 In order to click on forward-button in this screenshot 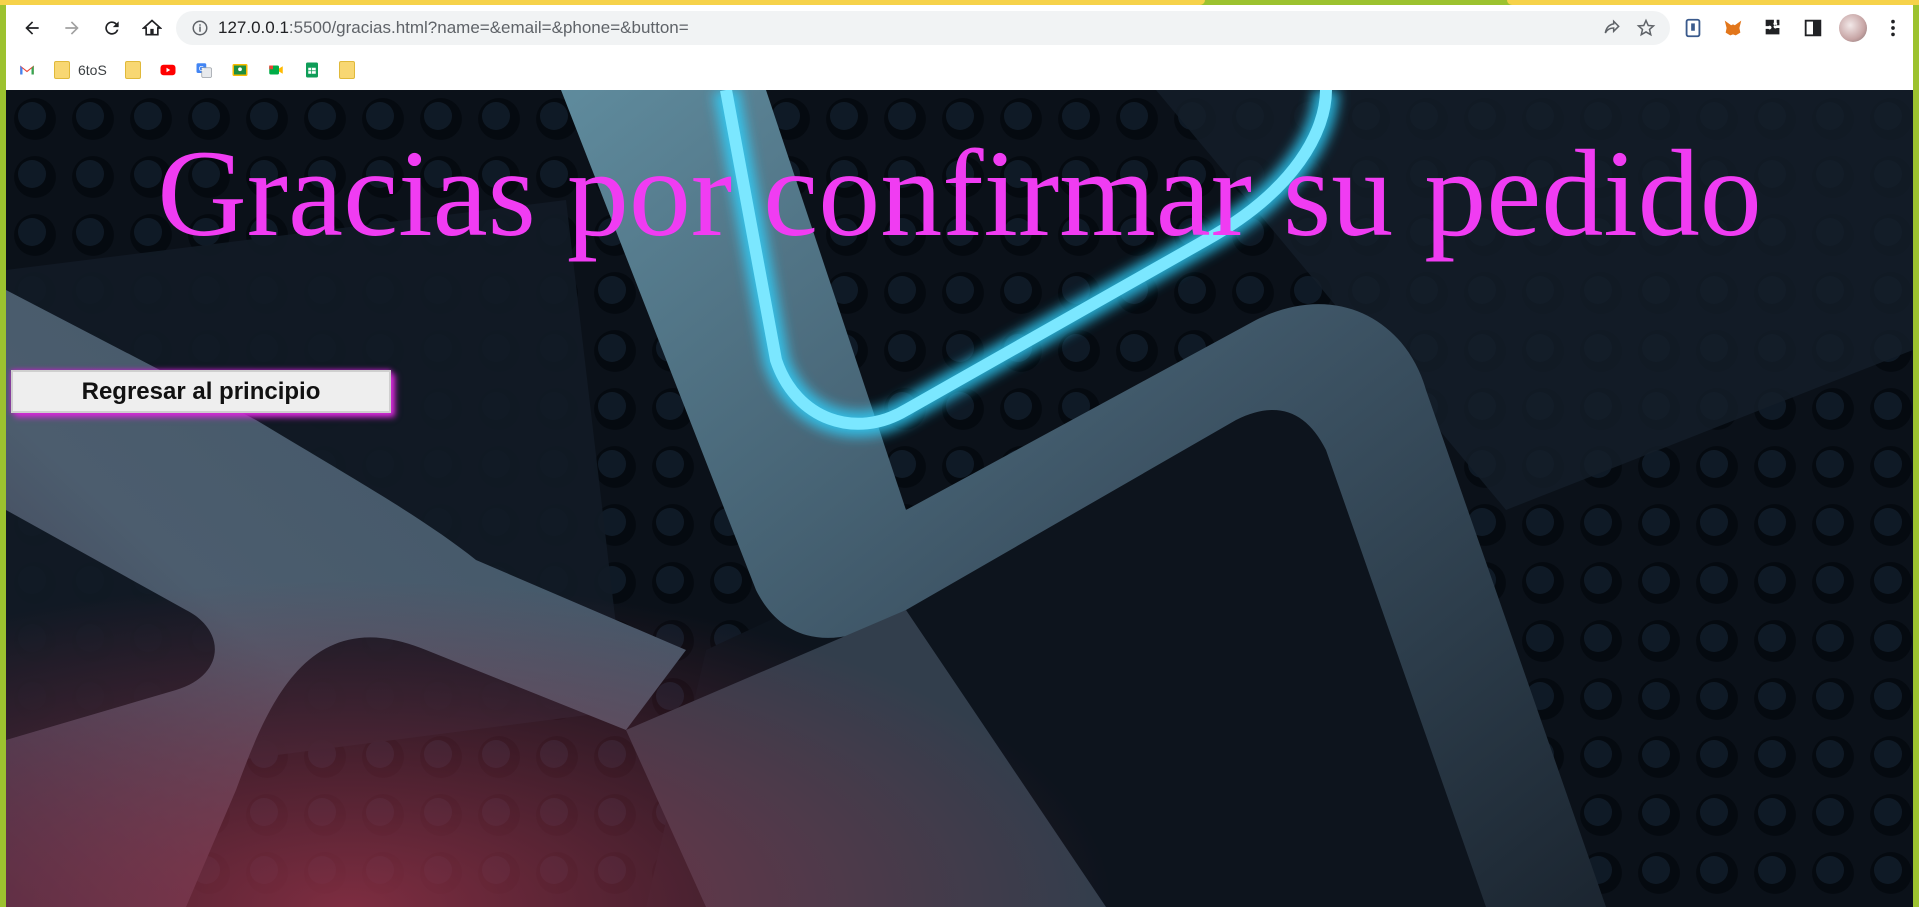, I will do `click(72, 28)`.